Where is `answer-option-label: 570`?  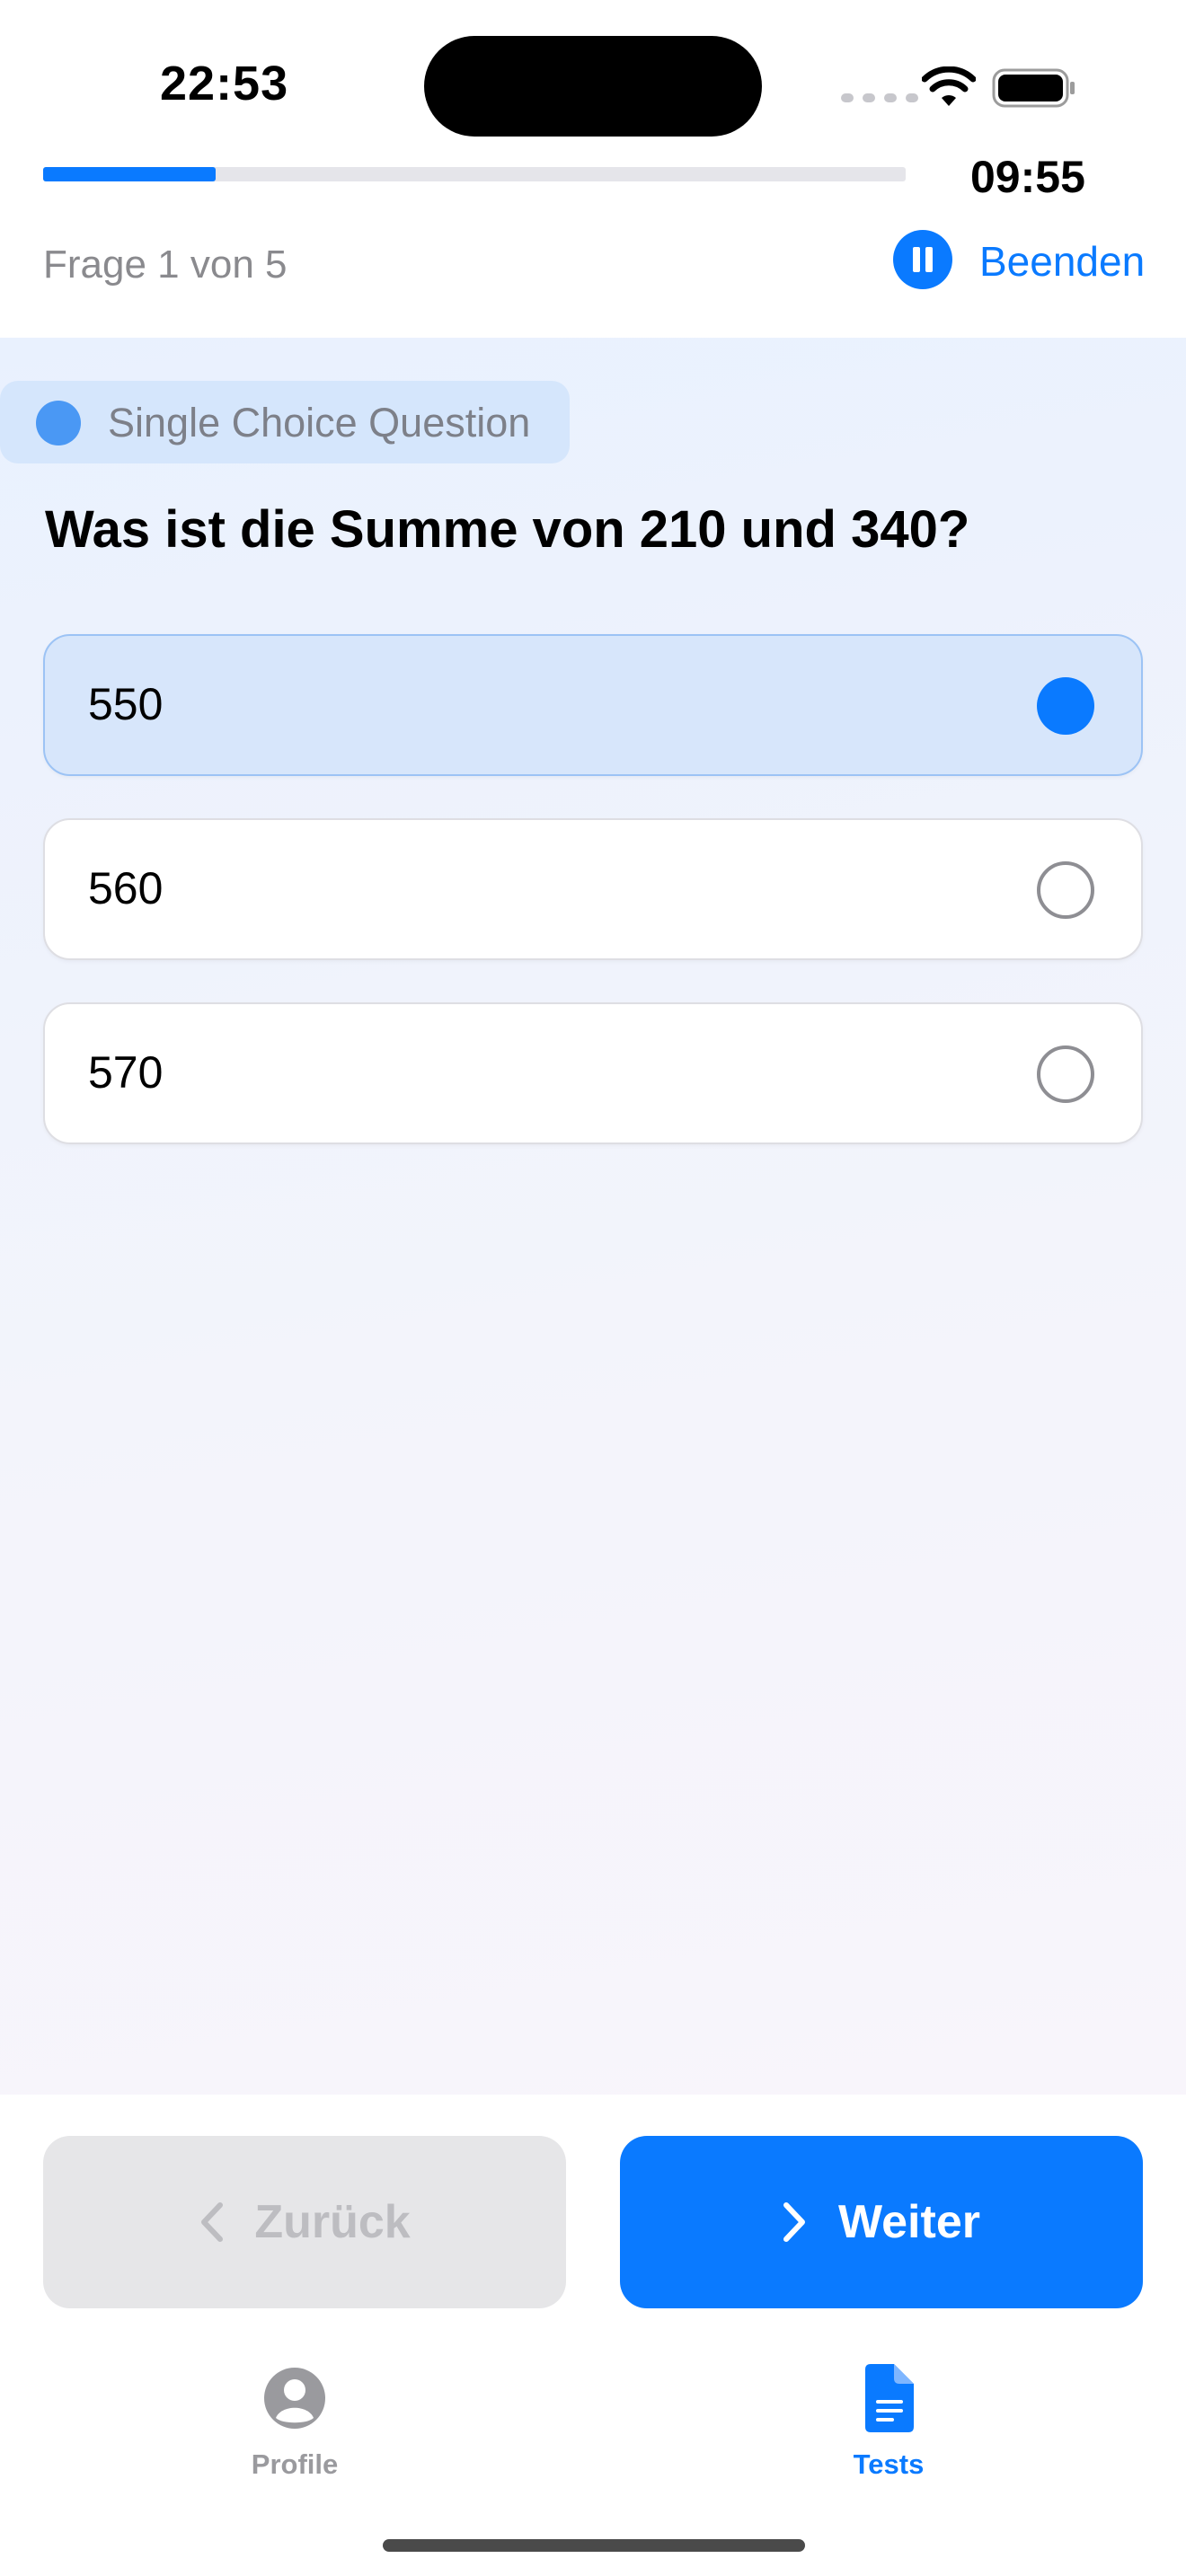
answer-option-label: 570 is located at coordinates (126, 1072).